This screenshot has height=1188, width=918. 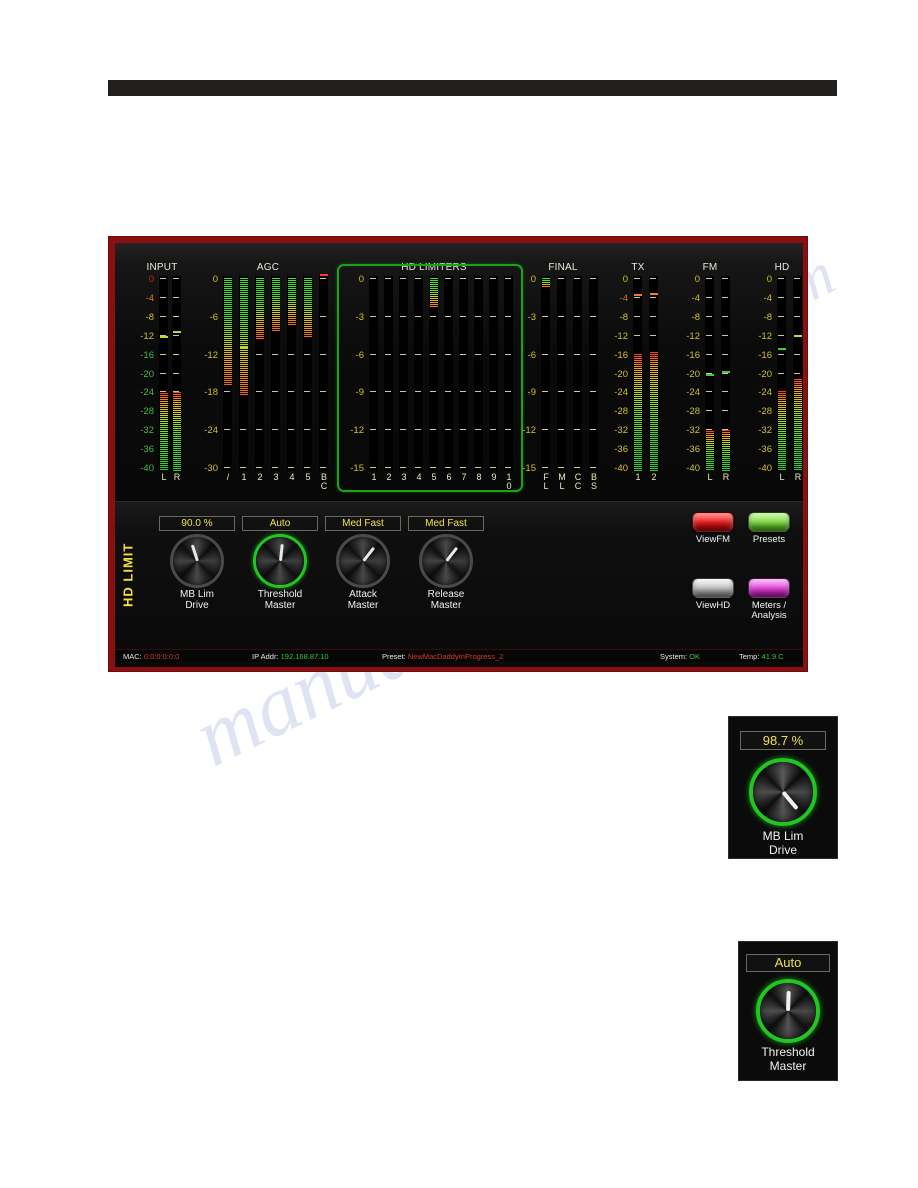 I want to click on button-viewhd: ViewHD, so click(x=713, y=594).